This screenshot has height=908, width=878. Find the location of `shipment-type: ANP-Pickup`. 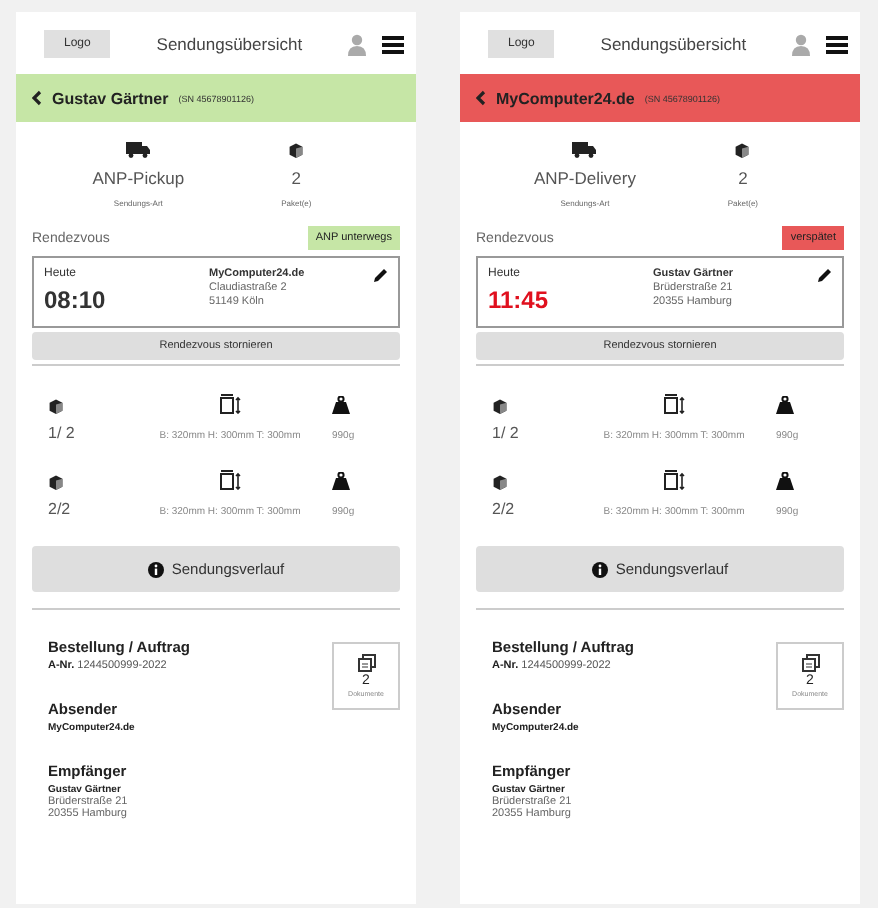

shipment-type: ANP-Pickup is located at coordinates (138, 178).